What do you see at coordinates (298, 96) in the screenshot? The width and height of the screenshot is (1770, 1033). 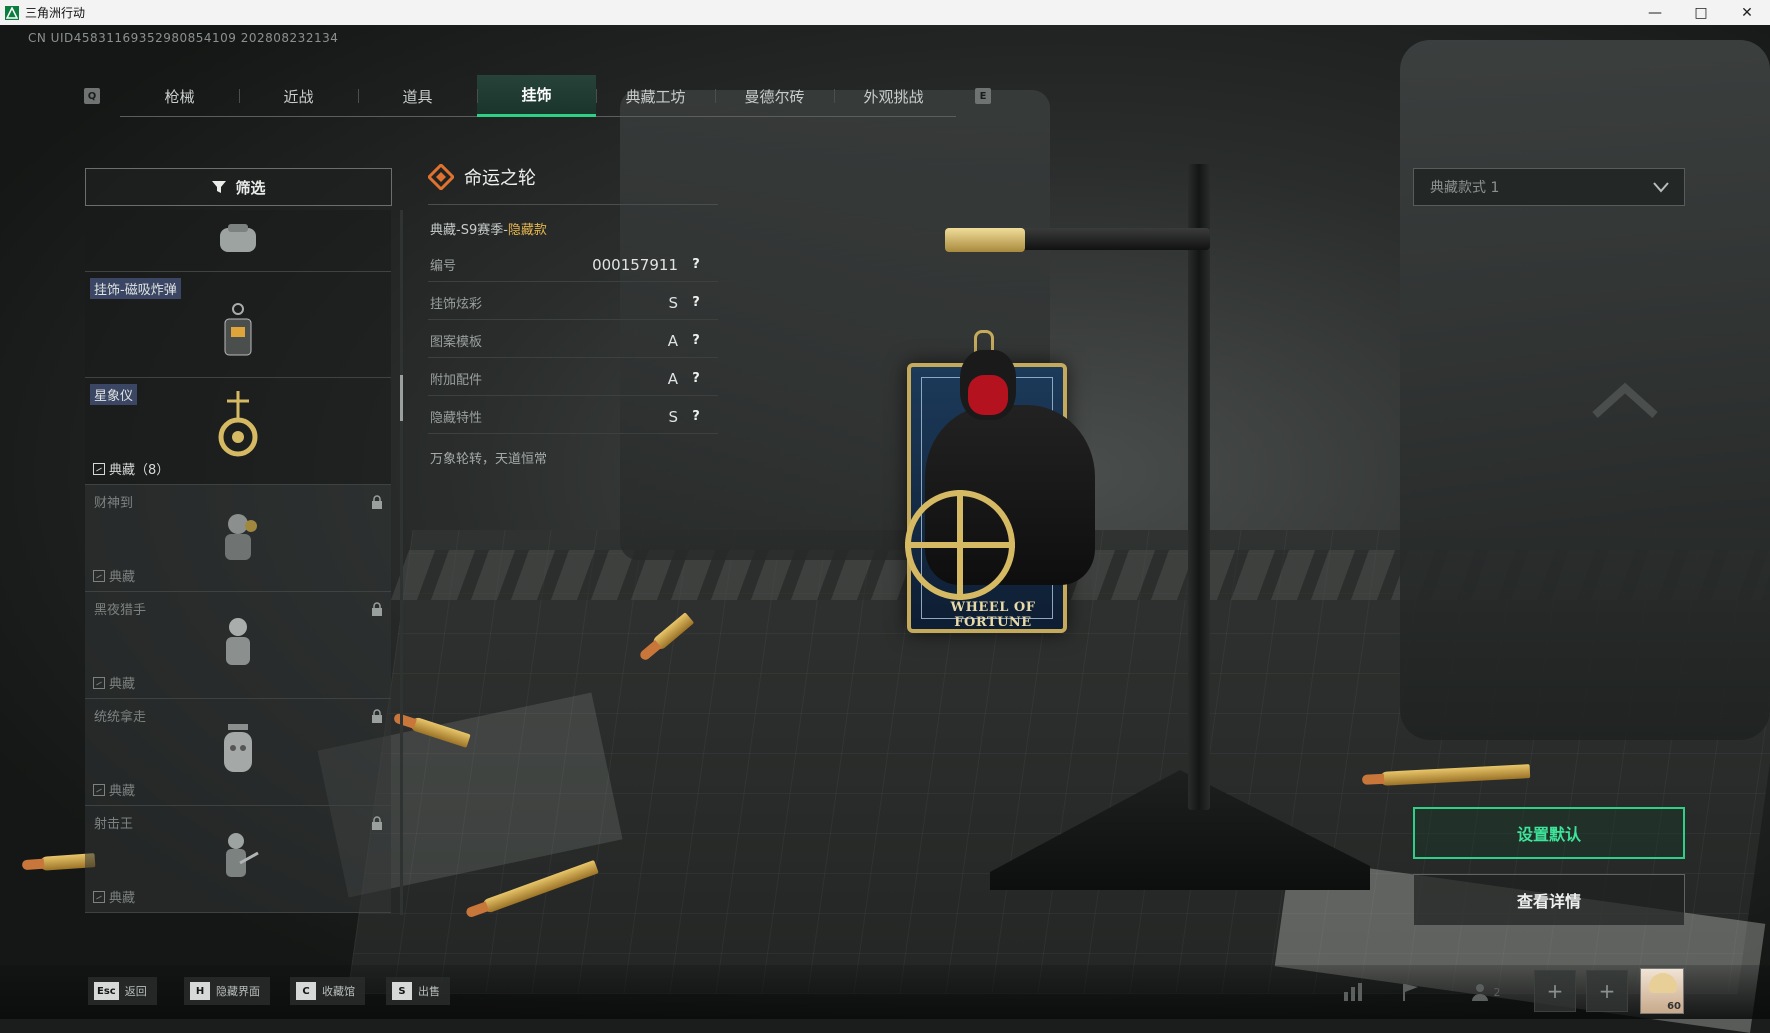 I see `tab-melee: 近战` at bounding box center [298, 96].